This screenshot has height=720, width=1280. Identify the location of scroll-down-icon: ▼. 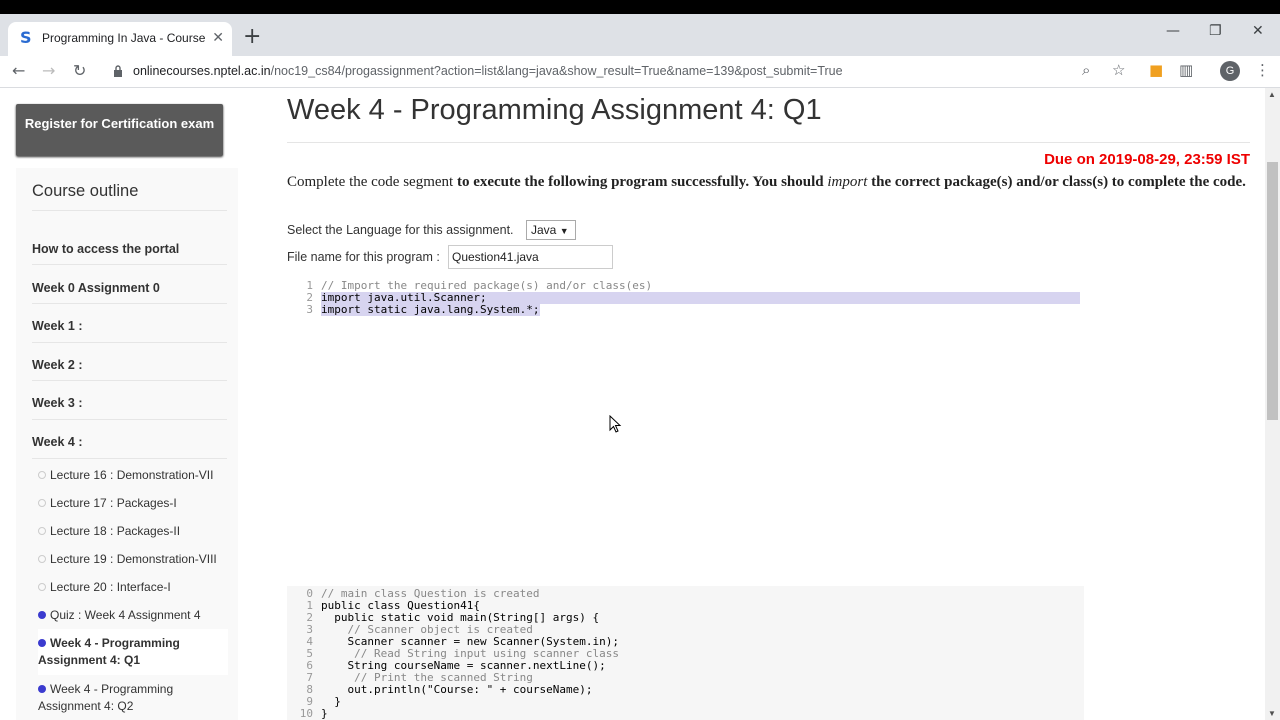
(1272, 713).